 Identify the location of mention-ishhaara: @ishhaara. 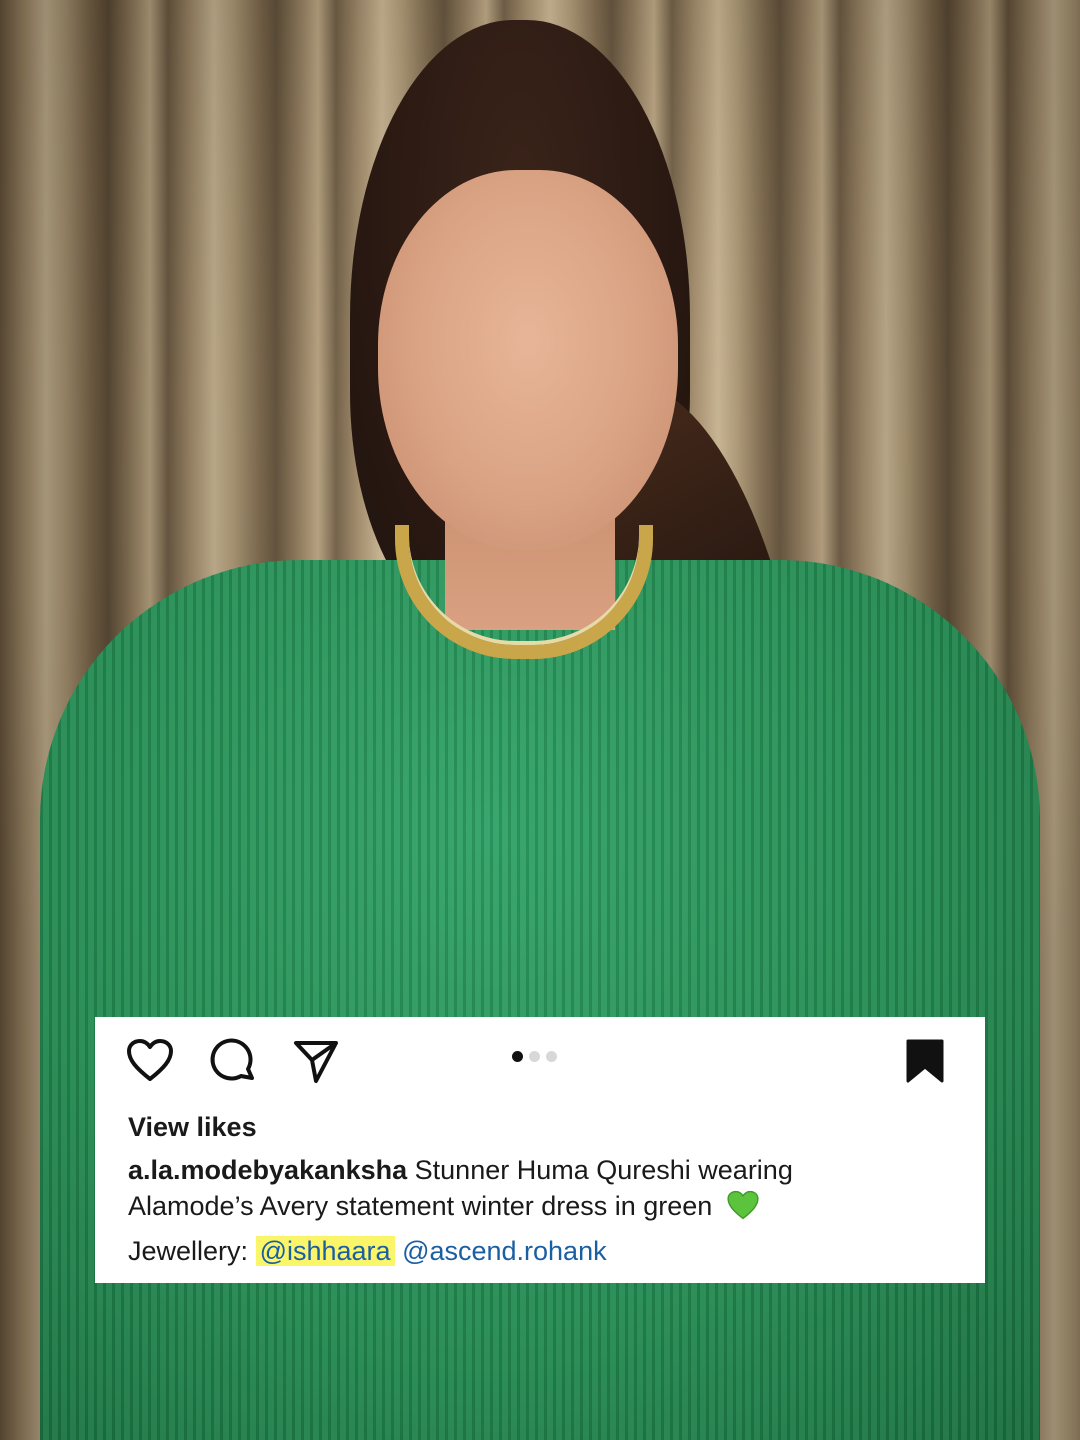
(325, 1251).